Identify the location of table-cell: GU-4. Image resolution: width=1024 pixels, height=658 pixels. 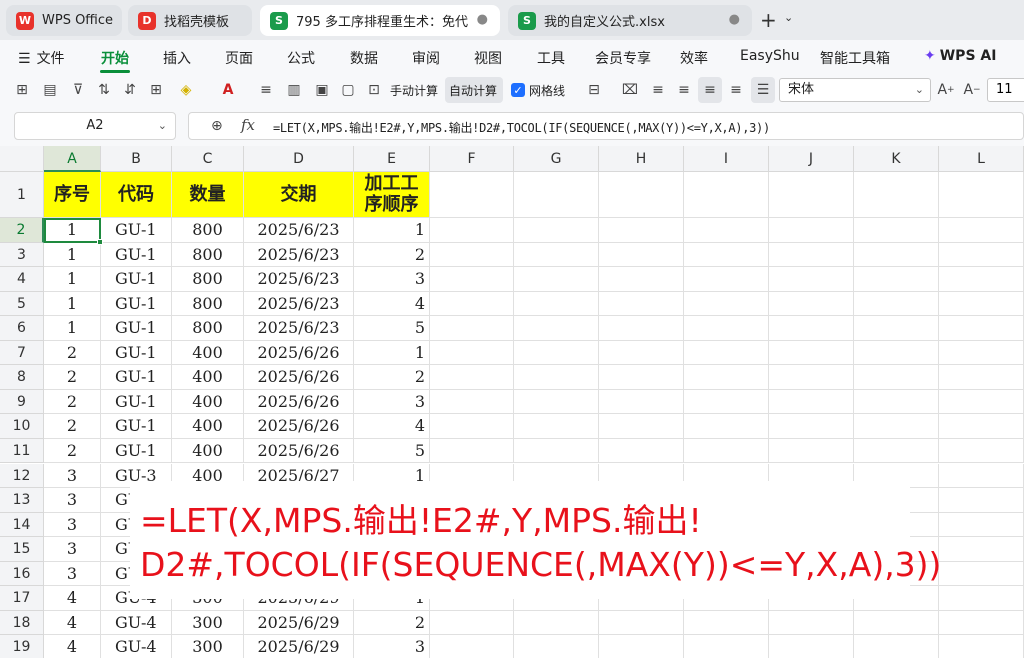
(136, 623).